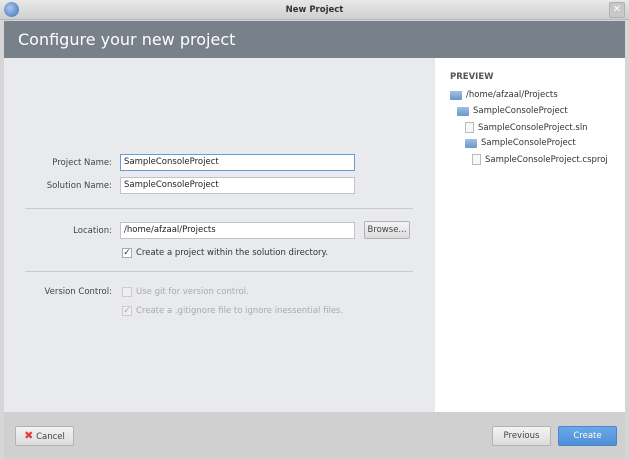 This screenshot has height=459, width=629. Describe the element at coordinates (237, 162) in the screenshot. I see `project-name-input: SampleConsoleProject` at that location.